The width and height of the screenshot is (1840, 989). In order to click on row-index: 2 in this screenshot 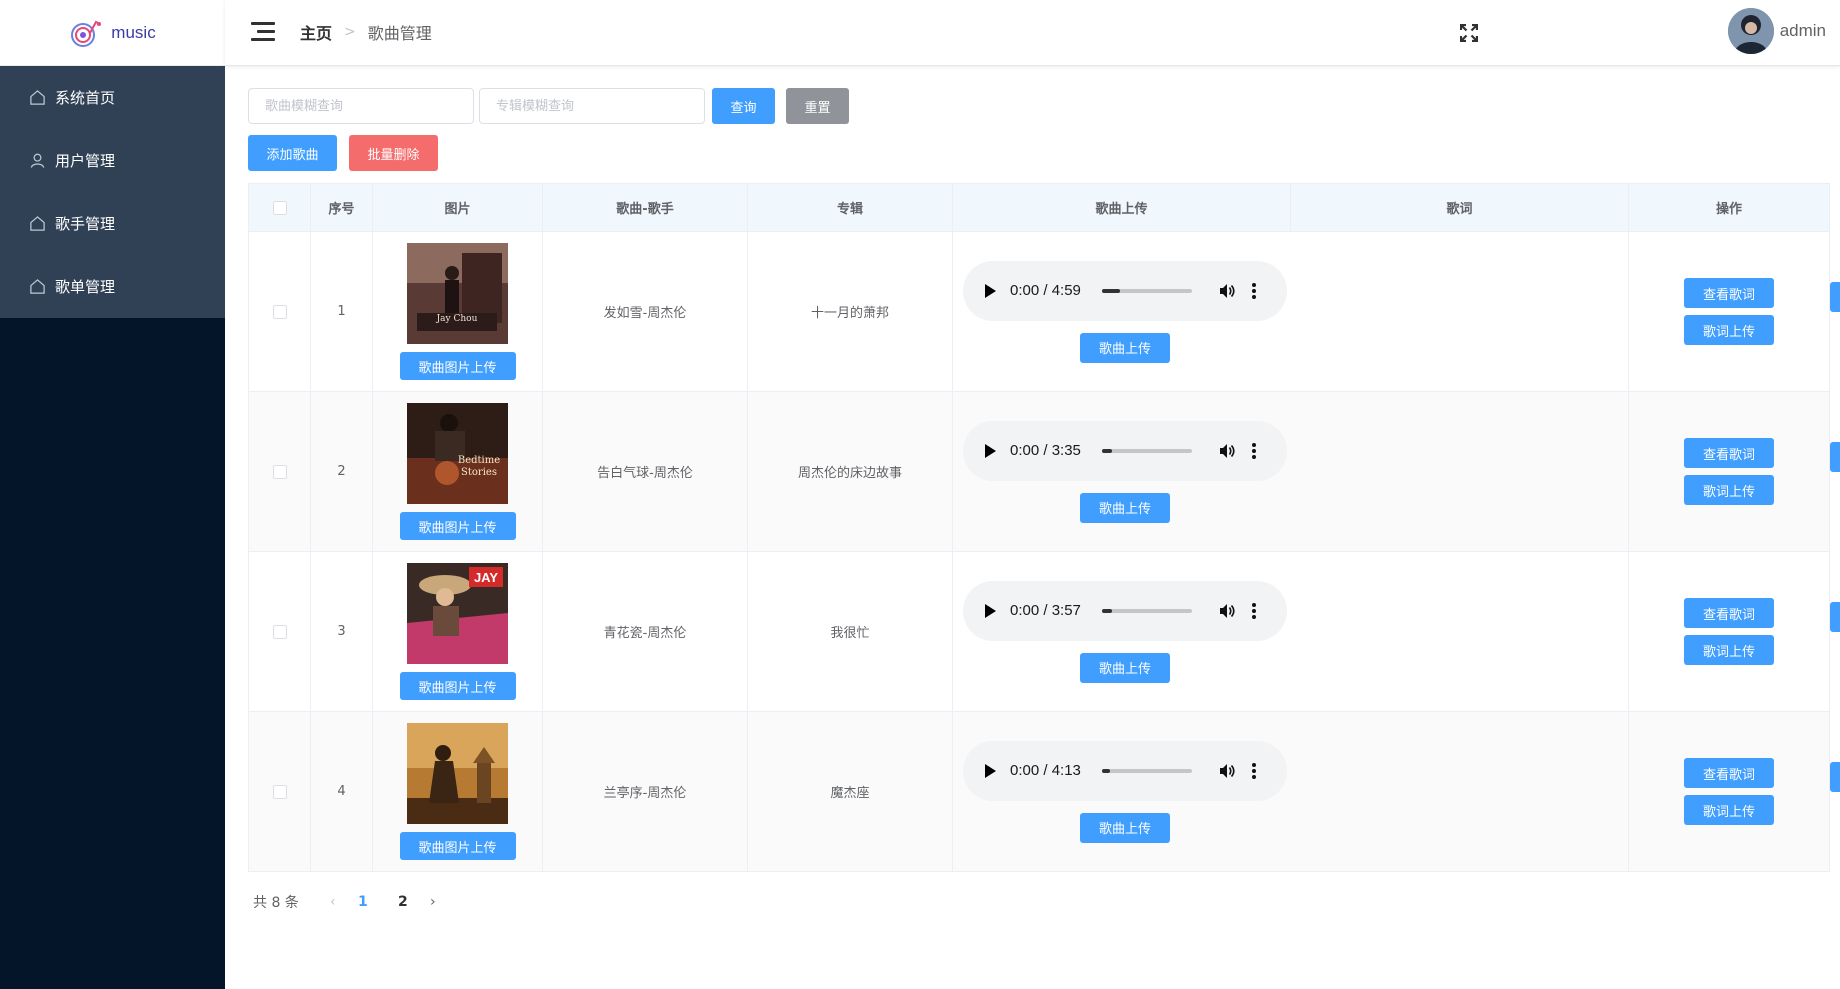, I will do `click(341, 471)`.